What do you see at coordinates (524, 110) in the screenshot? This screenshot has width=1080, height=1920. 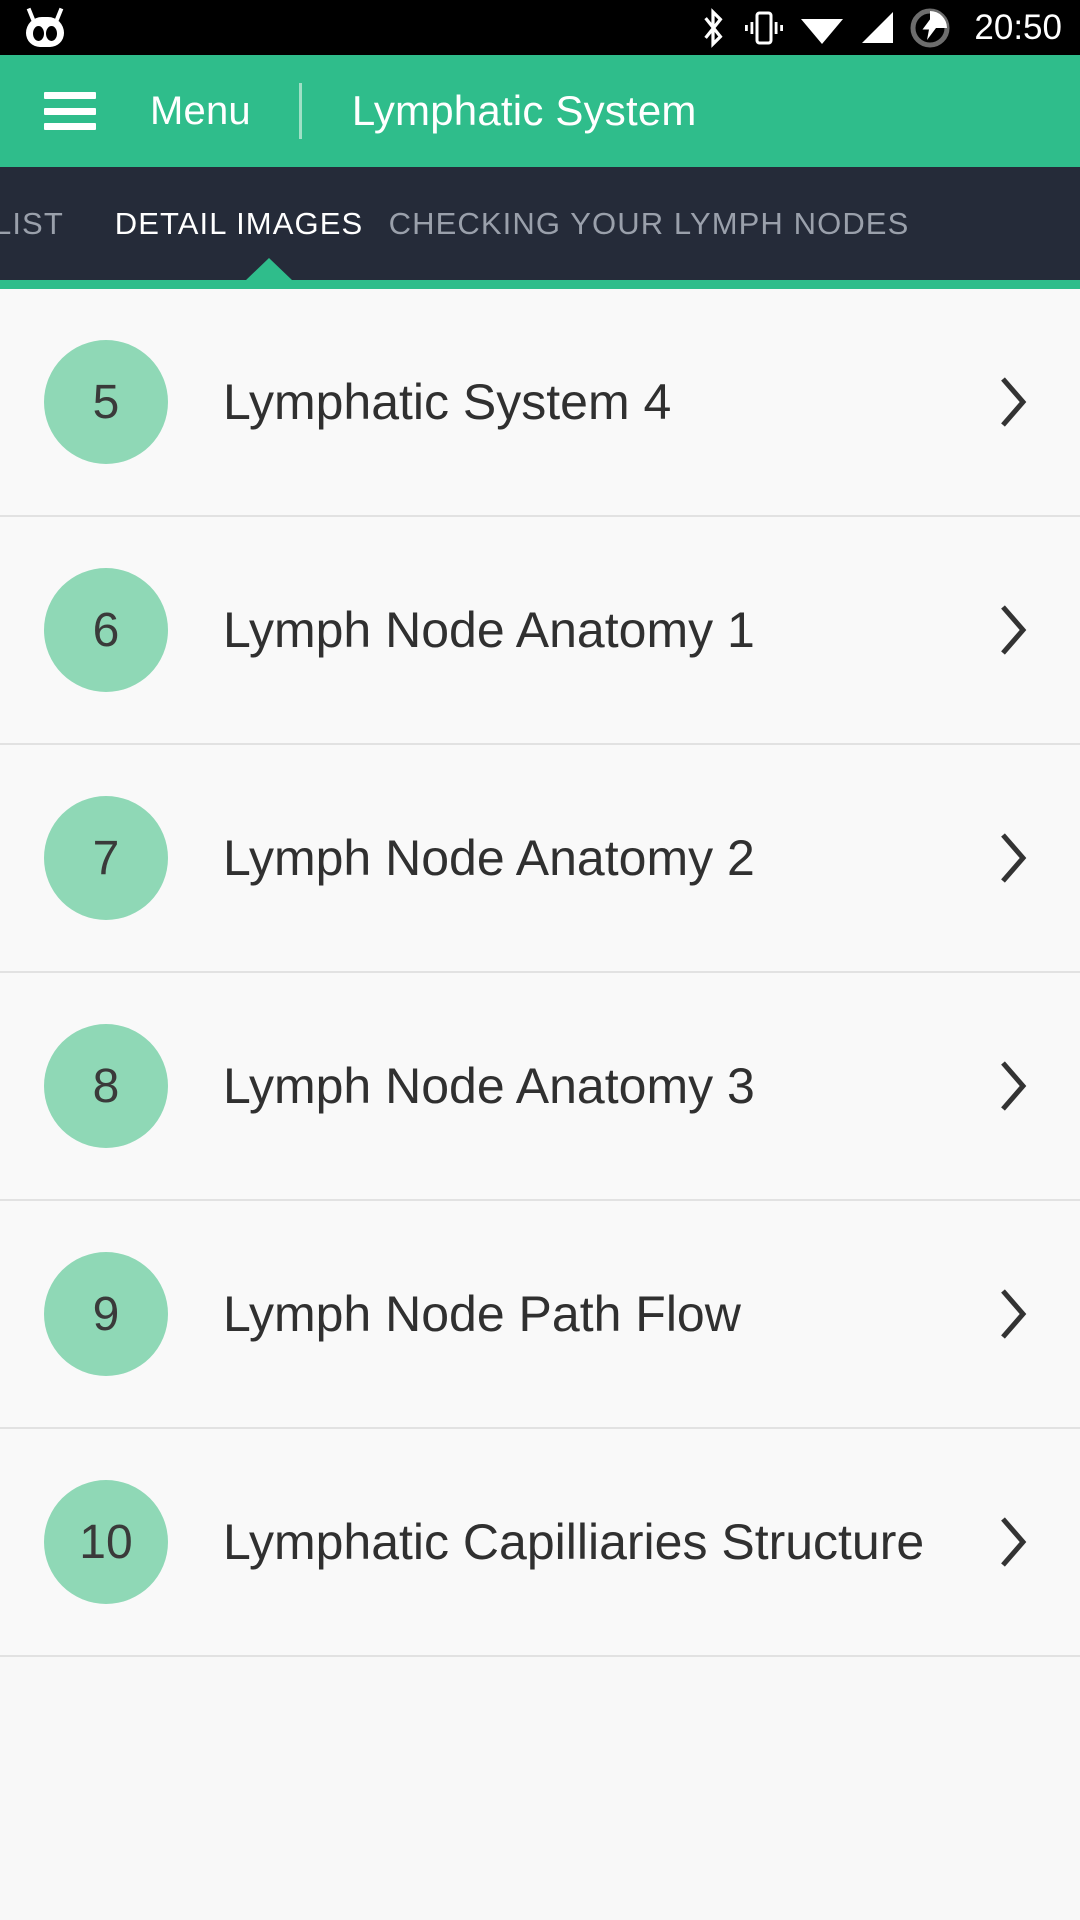 I see `page-title: Lymphatic System` at bounding box center [524, 110].